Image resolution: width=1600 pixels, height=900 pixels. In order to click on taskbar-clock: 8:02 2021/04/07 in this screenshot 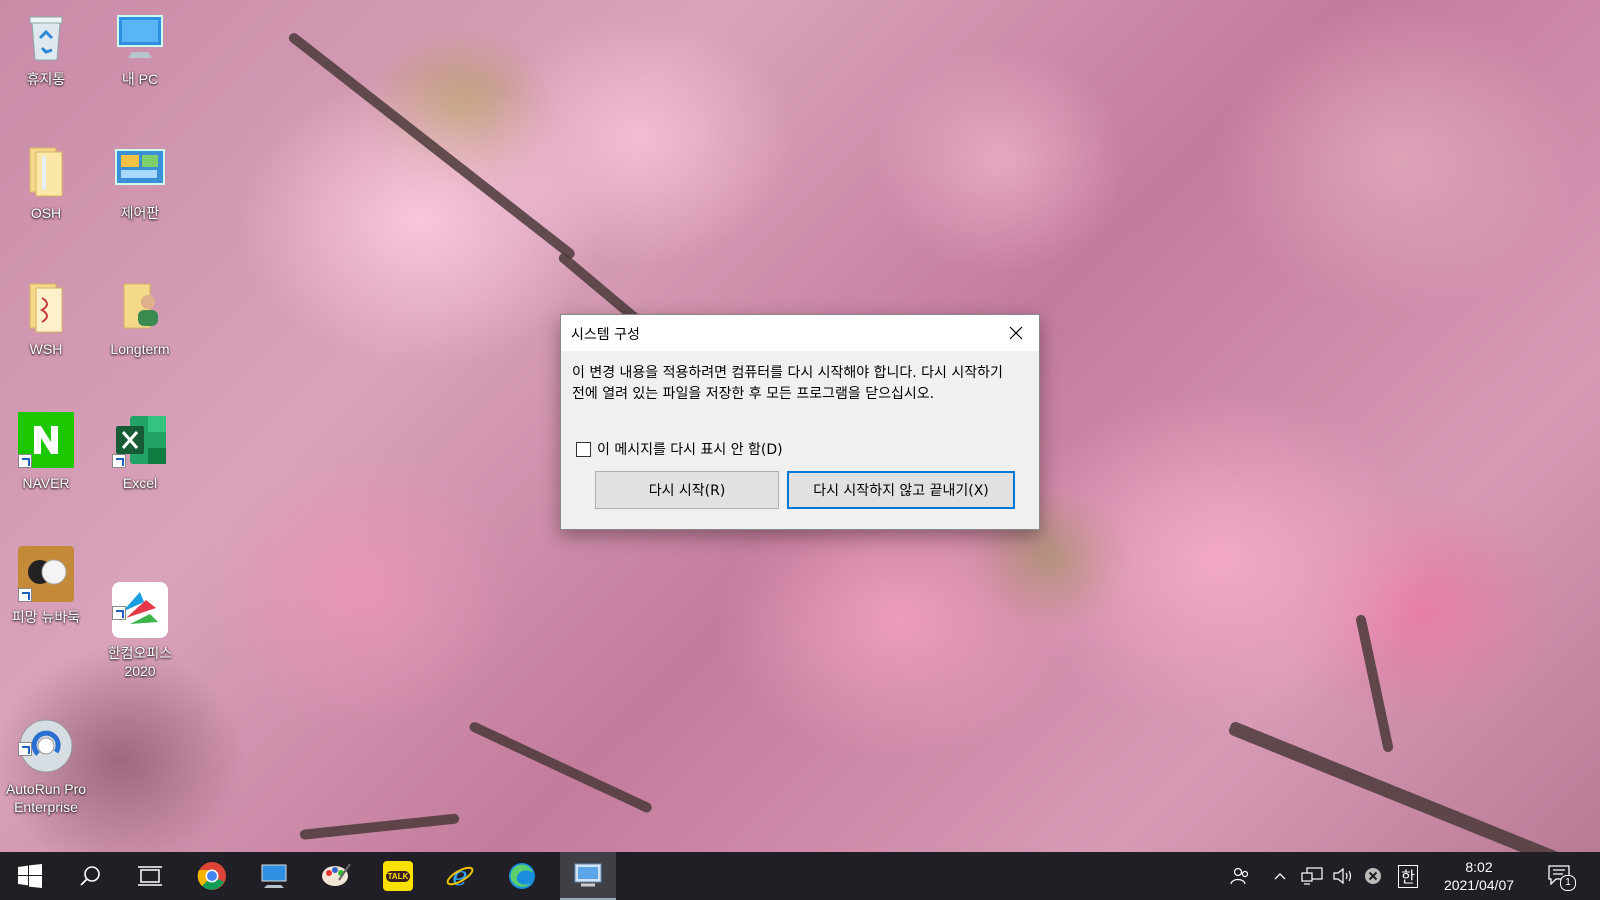, I will do `click(1479, 876)`.